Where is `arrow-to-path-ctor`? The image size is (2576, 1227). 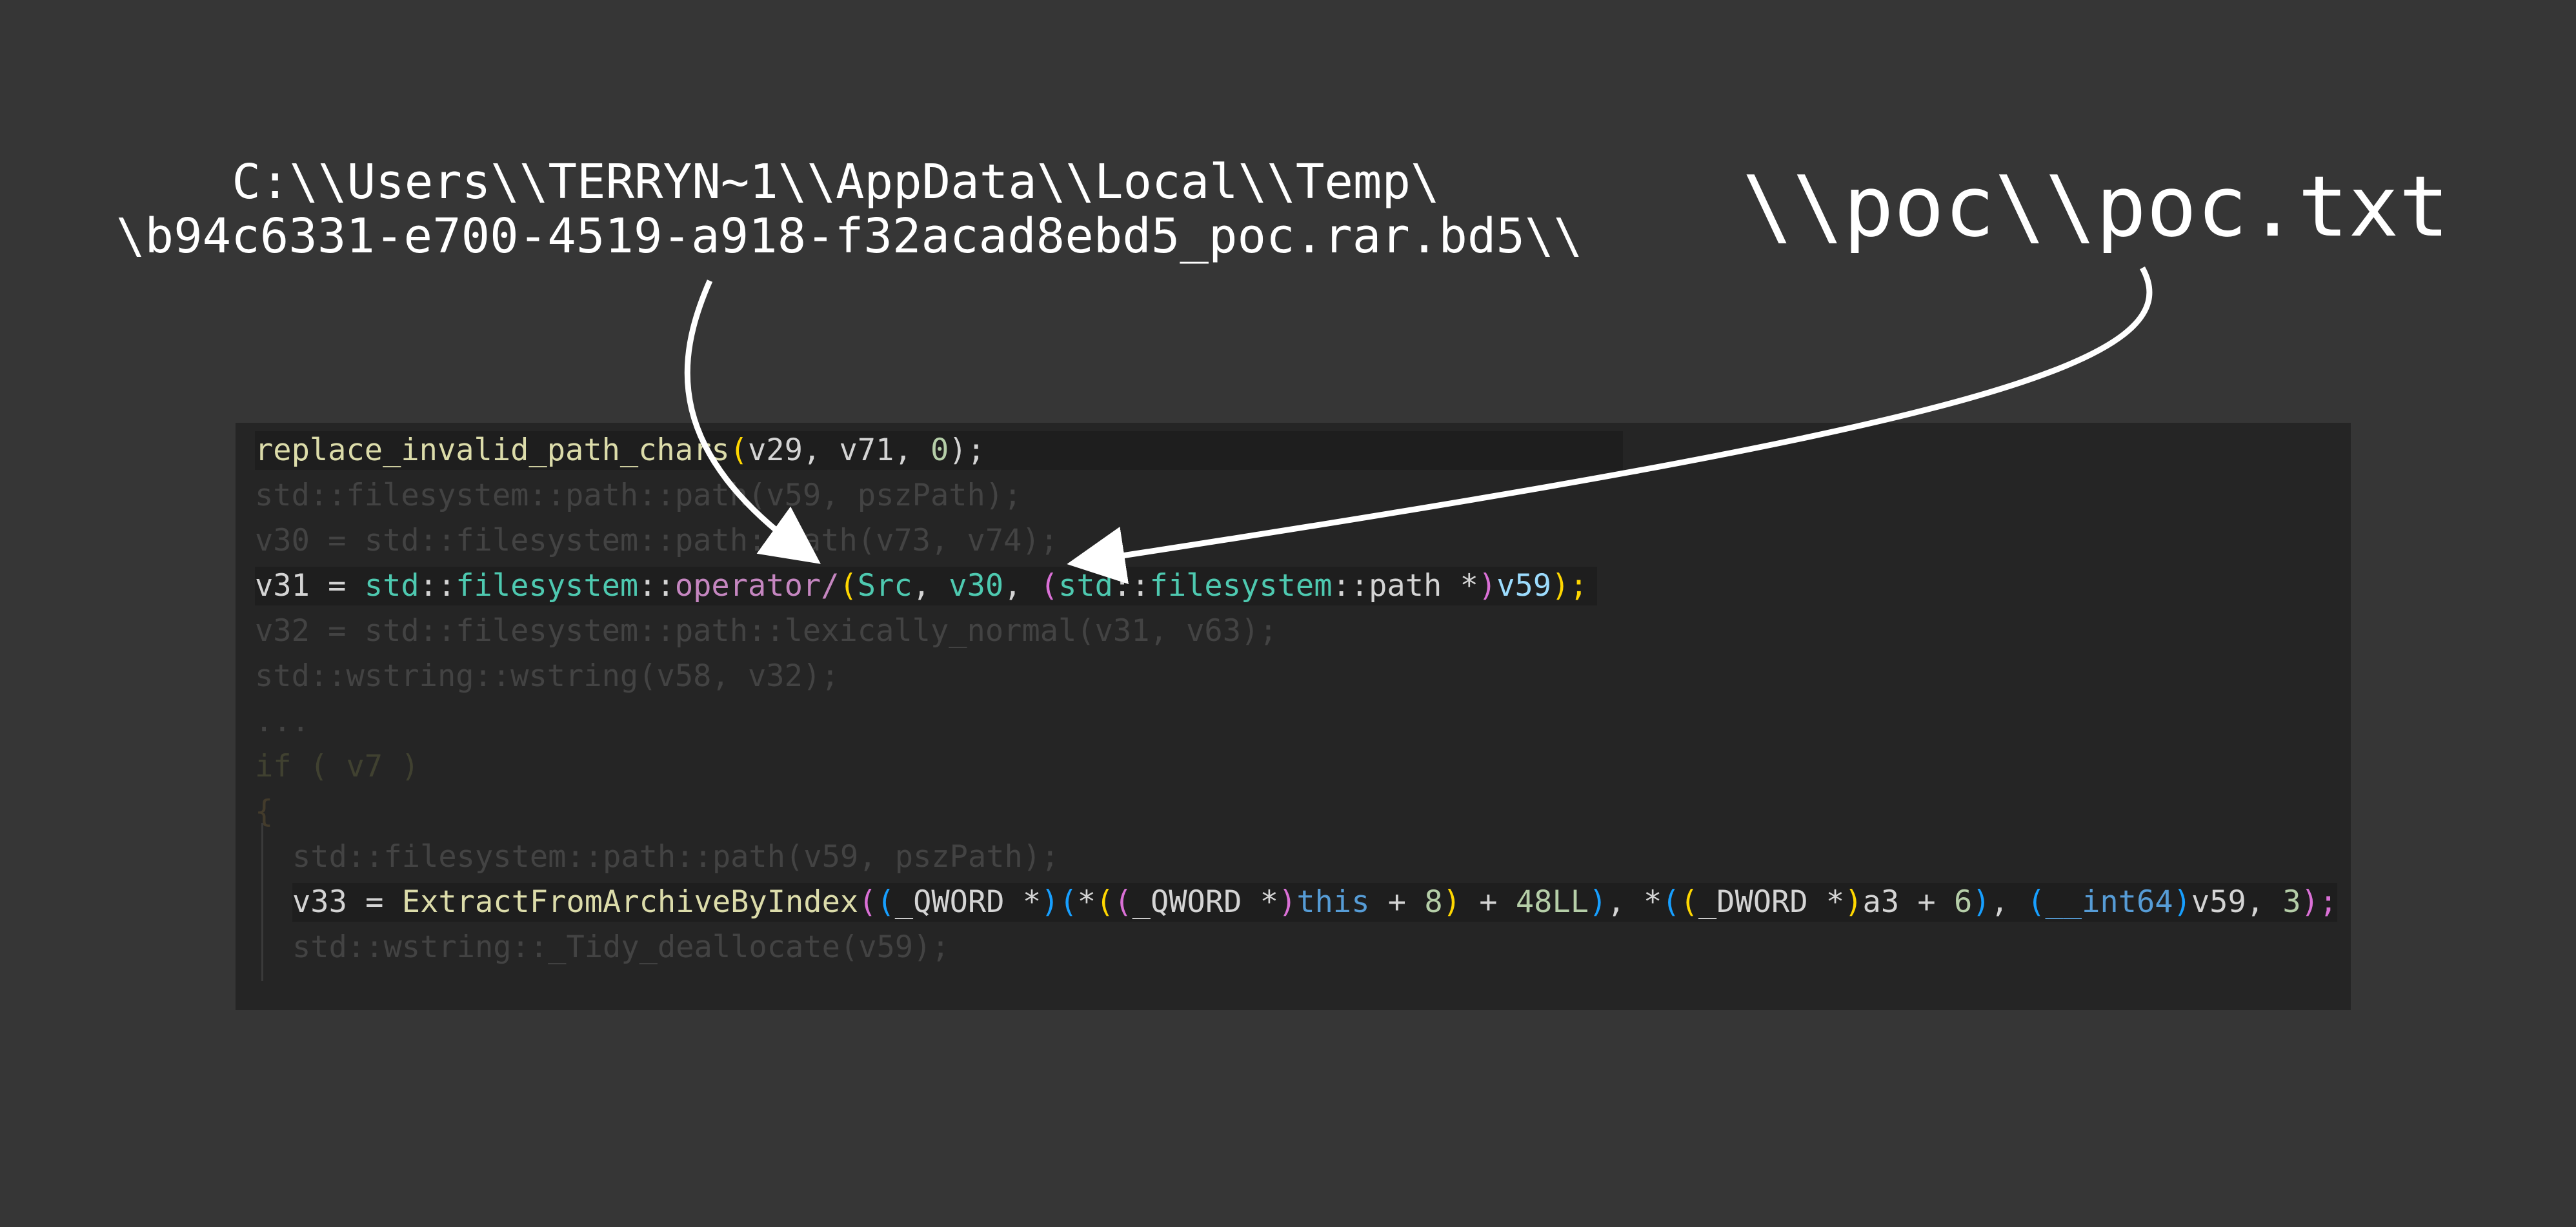
arrow-to-path-ctor is located at coordinates (753, 422).